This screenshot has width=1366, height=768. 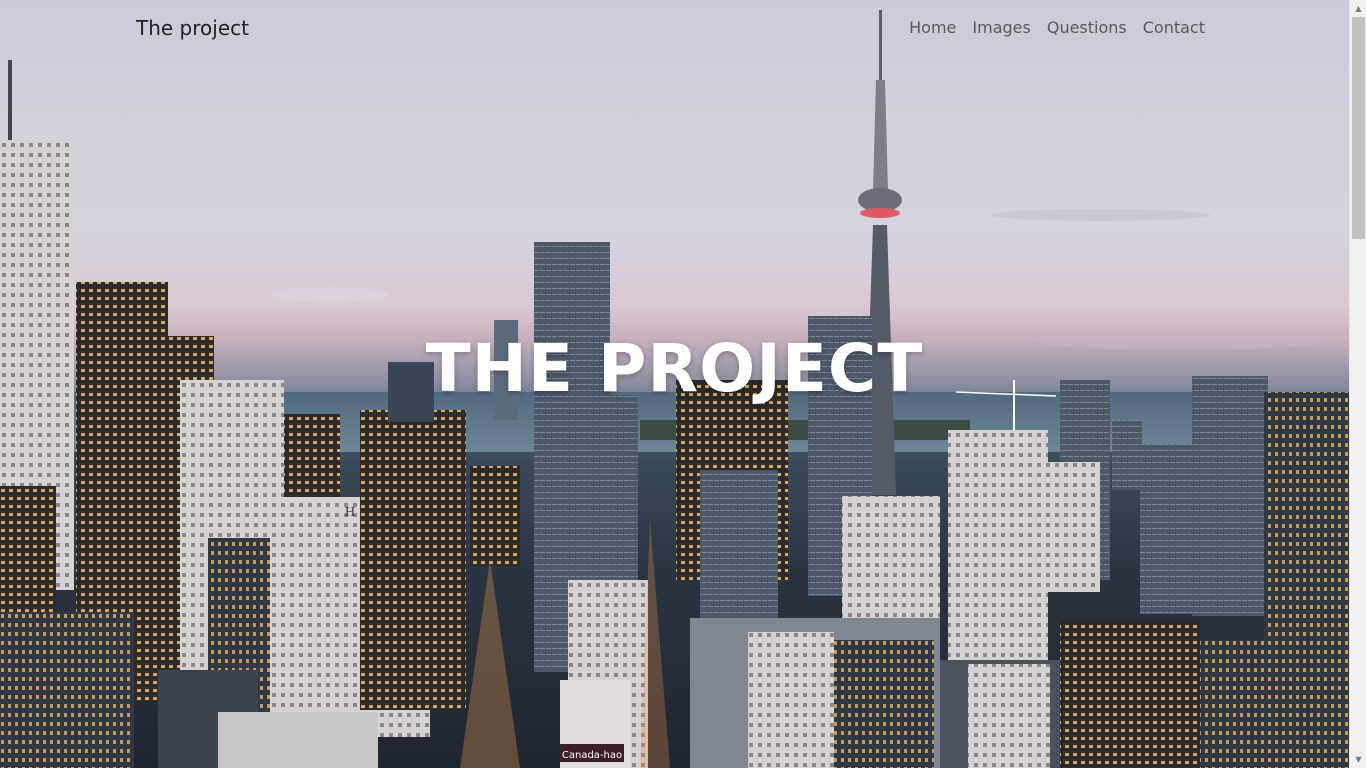 What do you see at coordinates (1357, 384) in the screenshot?
I see `page-scrollbar: ▲ ▼` at bounding box center [1357, 384].